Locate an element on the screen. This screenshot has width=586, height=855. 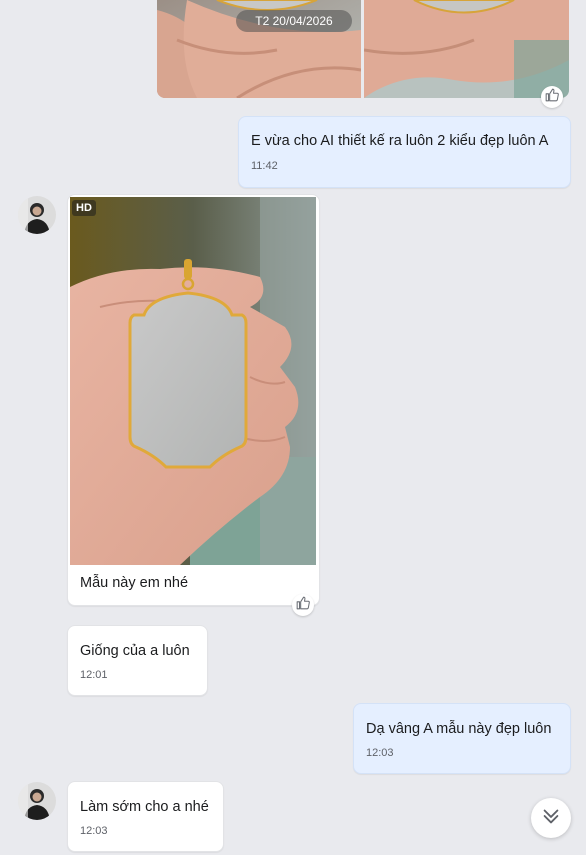
message-time: 12:01 is located at coordinates (94, 675).